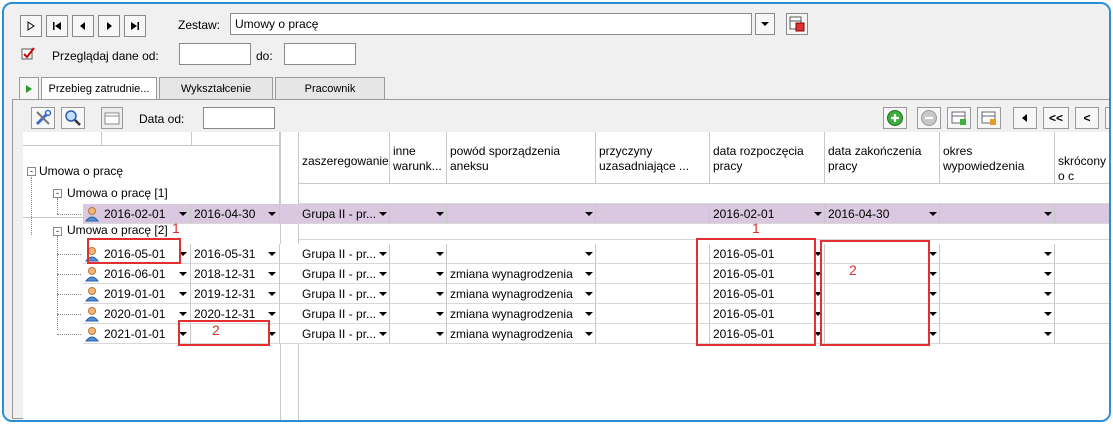 This screenshot has width=1113, height=424. I want to click on header-okres: okres wypowiedzenia, so click(997, 158).